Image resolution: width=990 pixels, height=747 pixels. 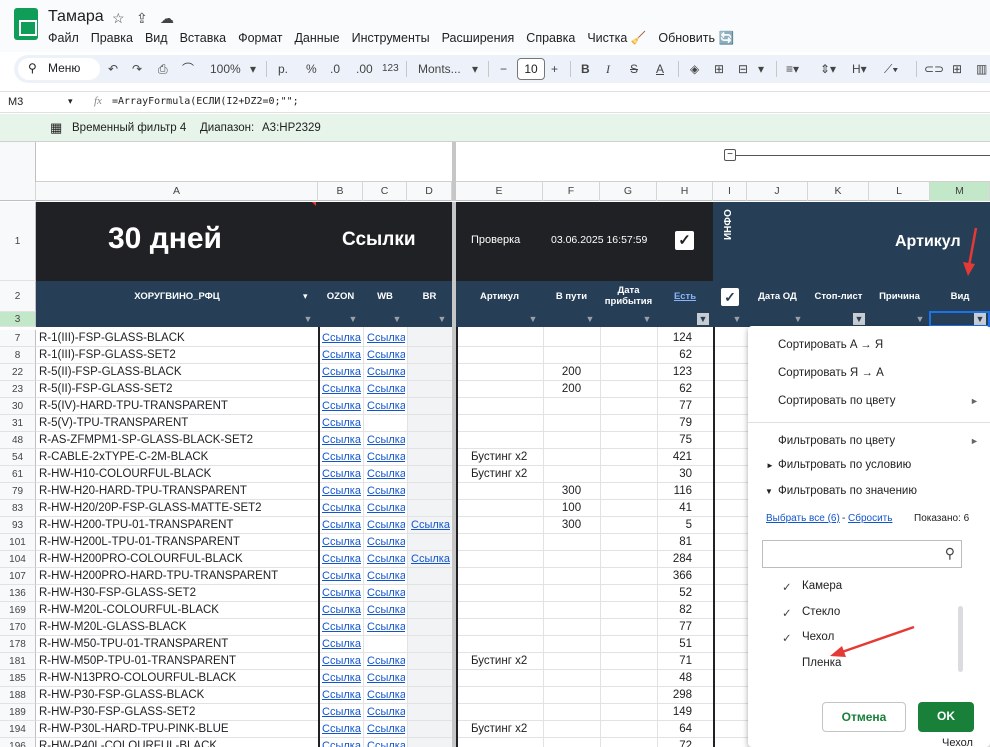 What do you see at coordinates (390, 69) in the screenshot?
I see `number-format-button: 123` at bounding box center [390, 69].